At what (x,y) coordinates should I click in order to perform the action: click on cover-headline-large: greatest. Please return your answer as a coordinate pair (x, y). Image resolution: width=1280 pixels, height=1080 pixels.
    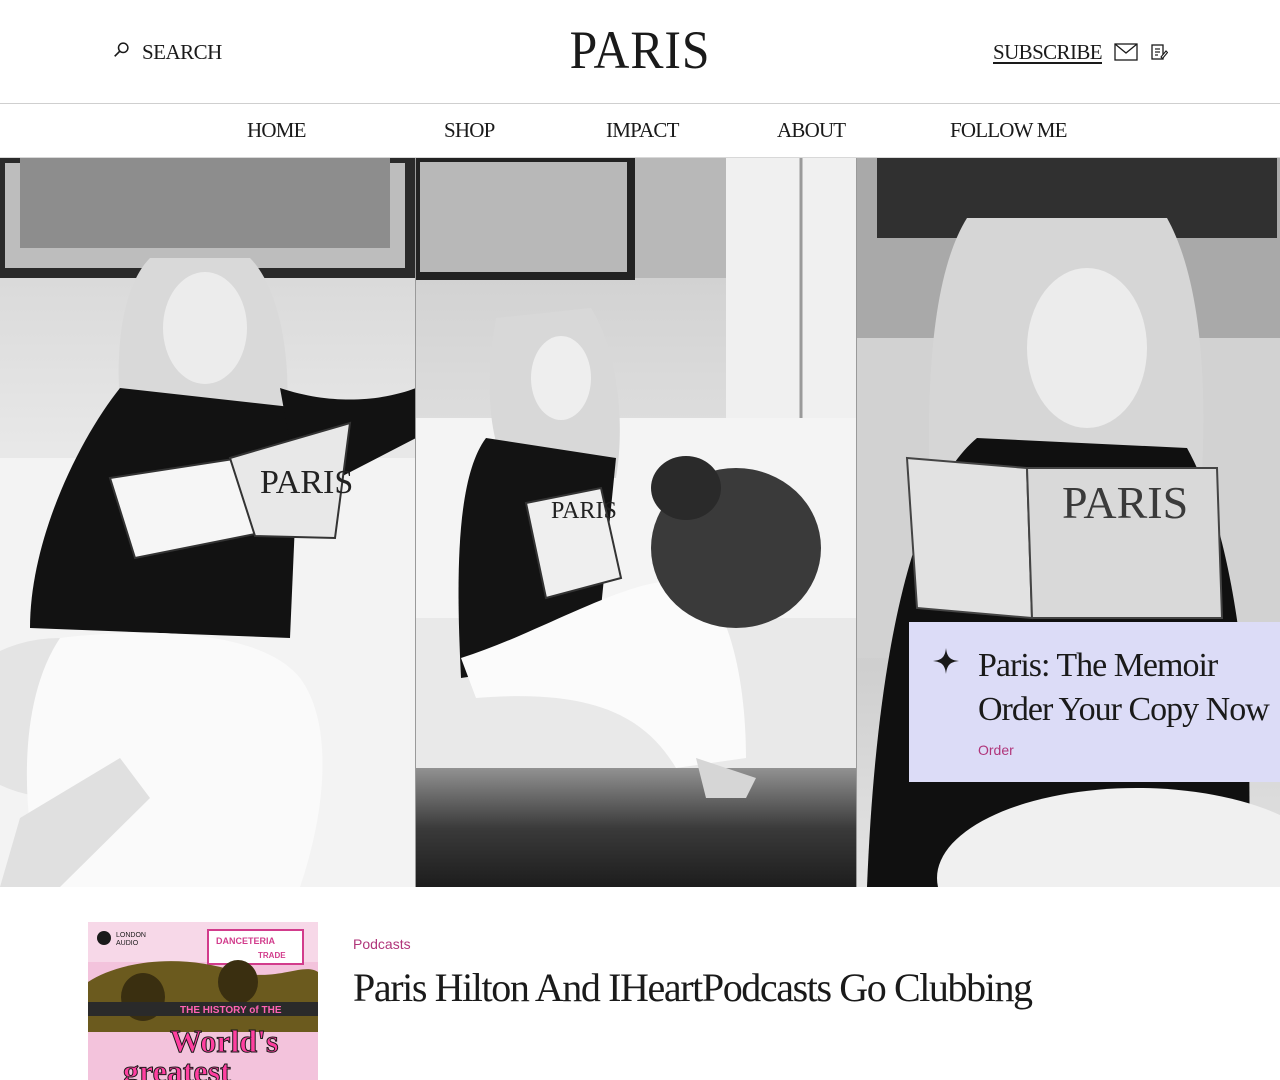
    Looking at the image, I should click on (177, 1066).